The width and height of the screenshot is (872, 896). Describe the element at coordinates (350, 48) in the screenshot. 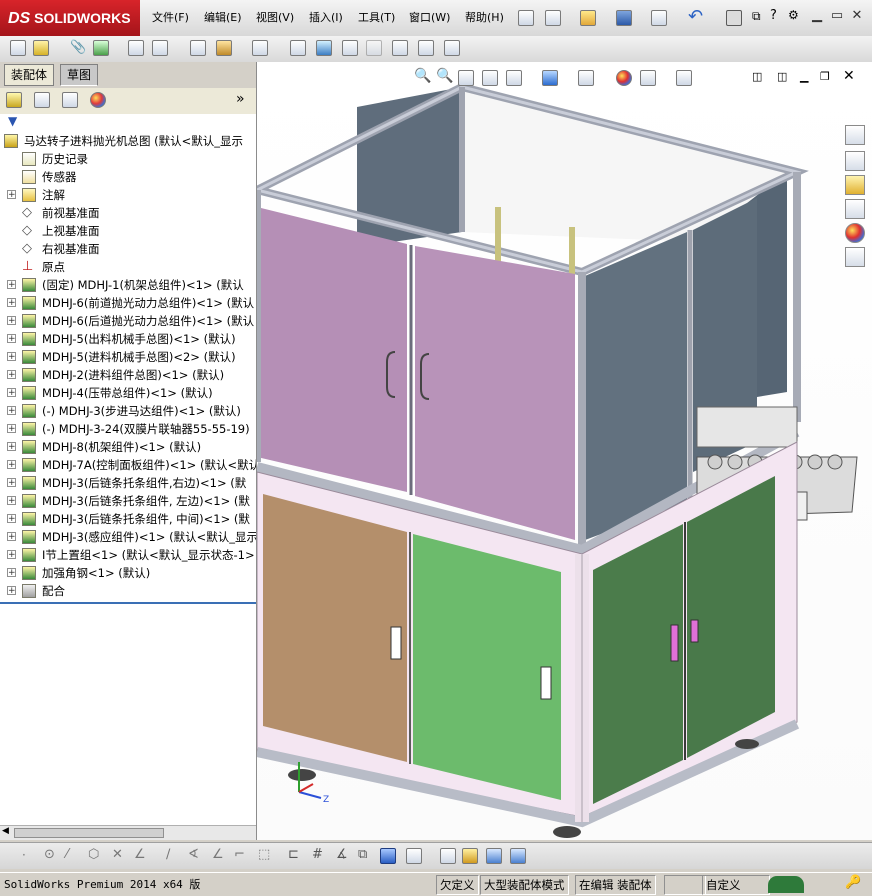

I see `exploded-view-icon` at that location.